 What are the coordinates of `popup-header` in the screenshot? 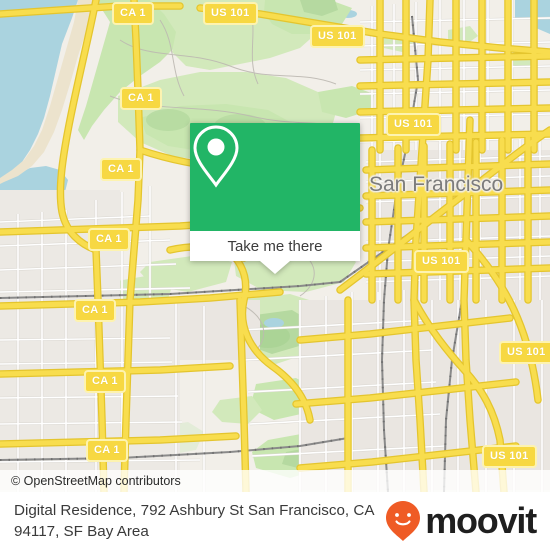 It's located at (275, 177).